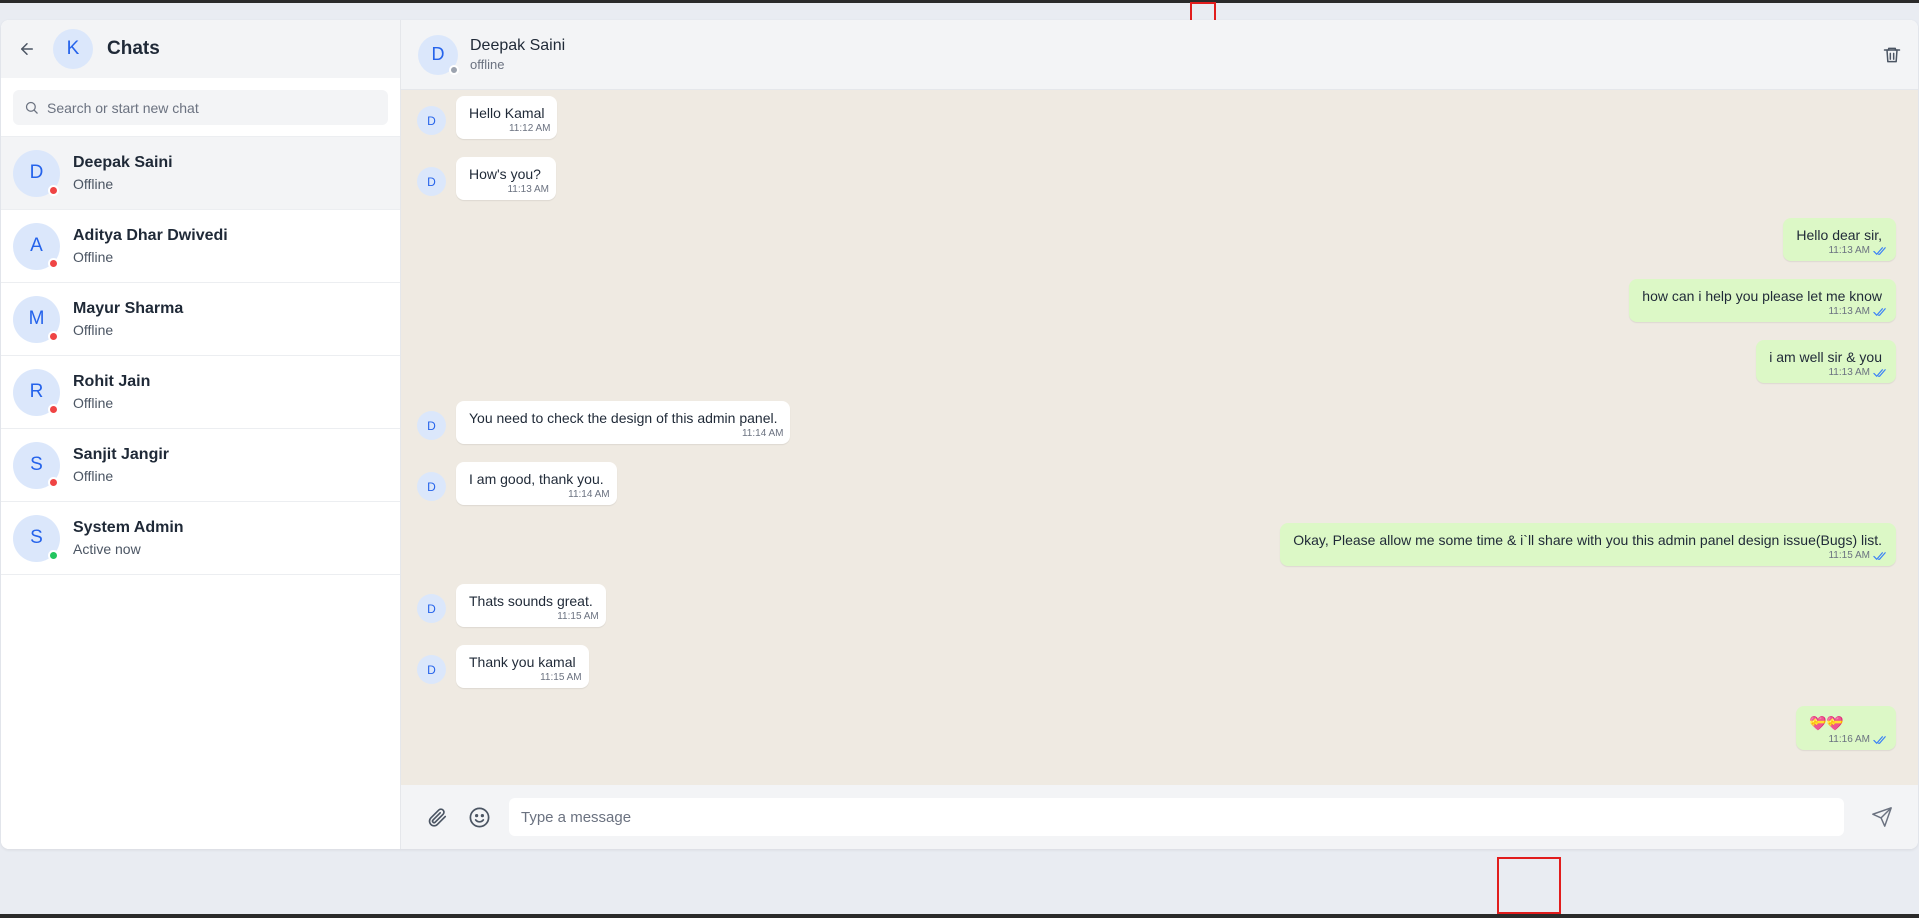  Describe the element at coordinates (36, 245) in the screenshot. I see `contact-initial: A` at that location.